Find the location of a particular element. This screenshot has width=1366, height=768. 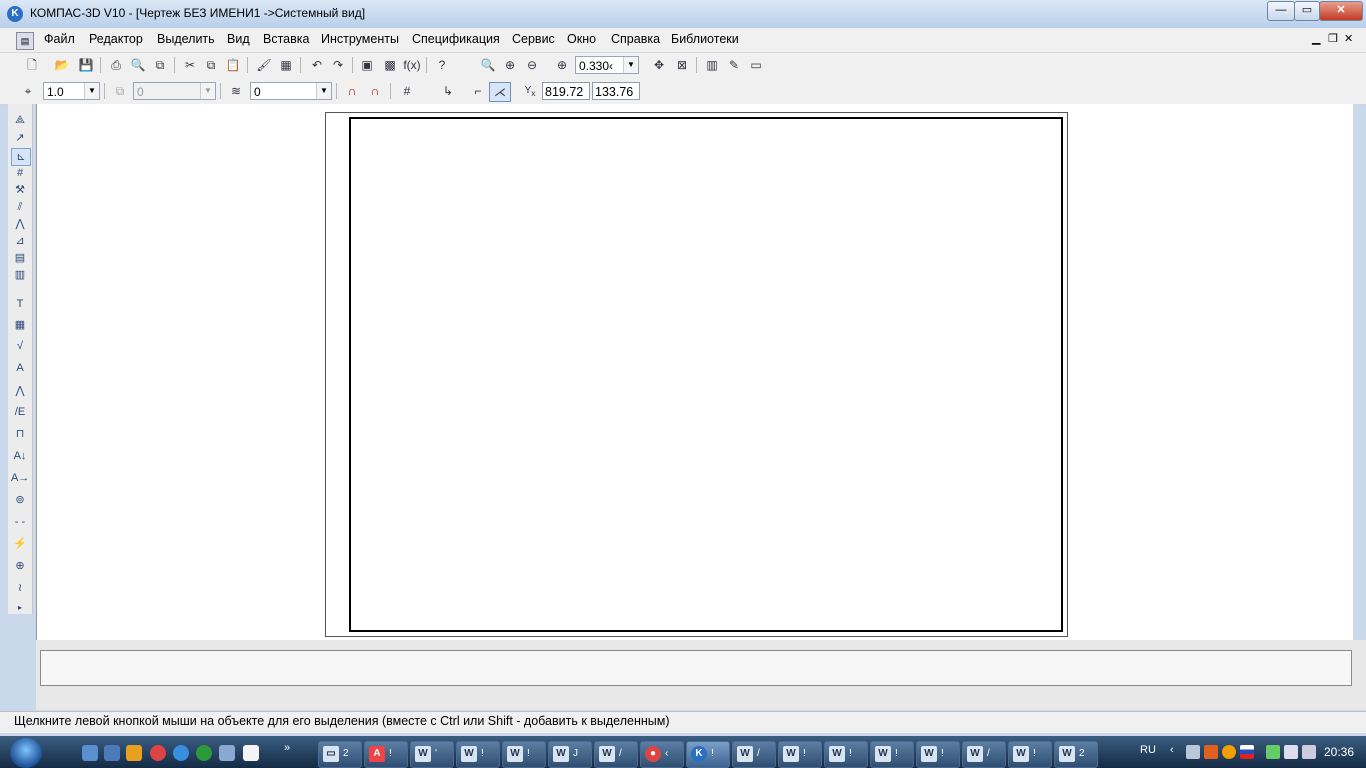

arrow-view-icon: A↓ is located at coordinates (20, 456).